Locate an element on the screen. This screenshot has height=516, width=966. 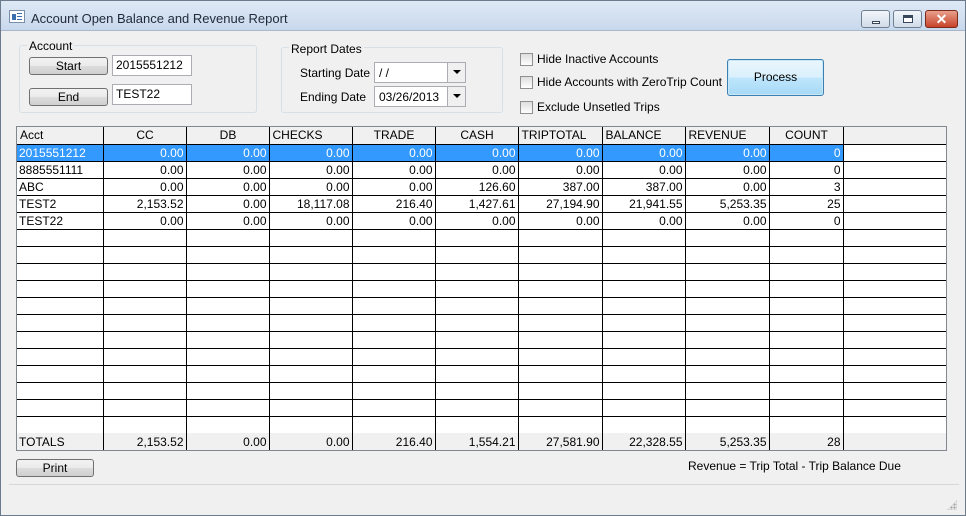
cell-cash: 1,427.61 is located at coordinates (477, 204).